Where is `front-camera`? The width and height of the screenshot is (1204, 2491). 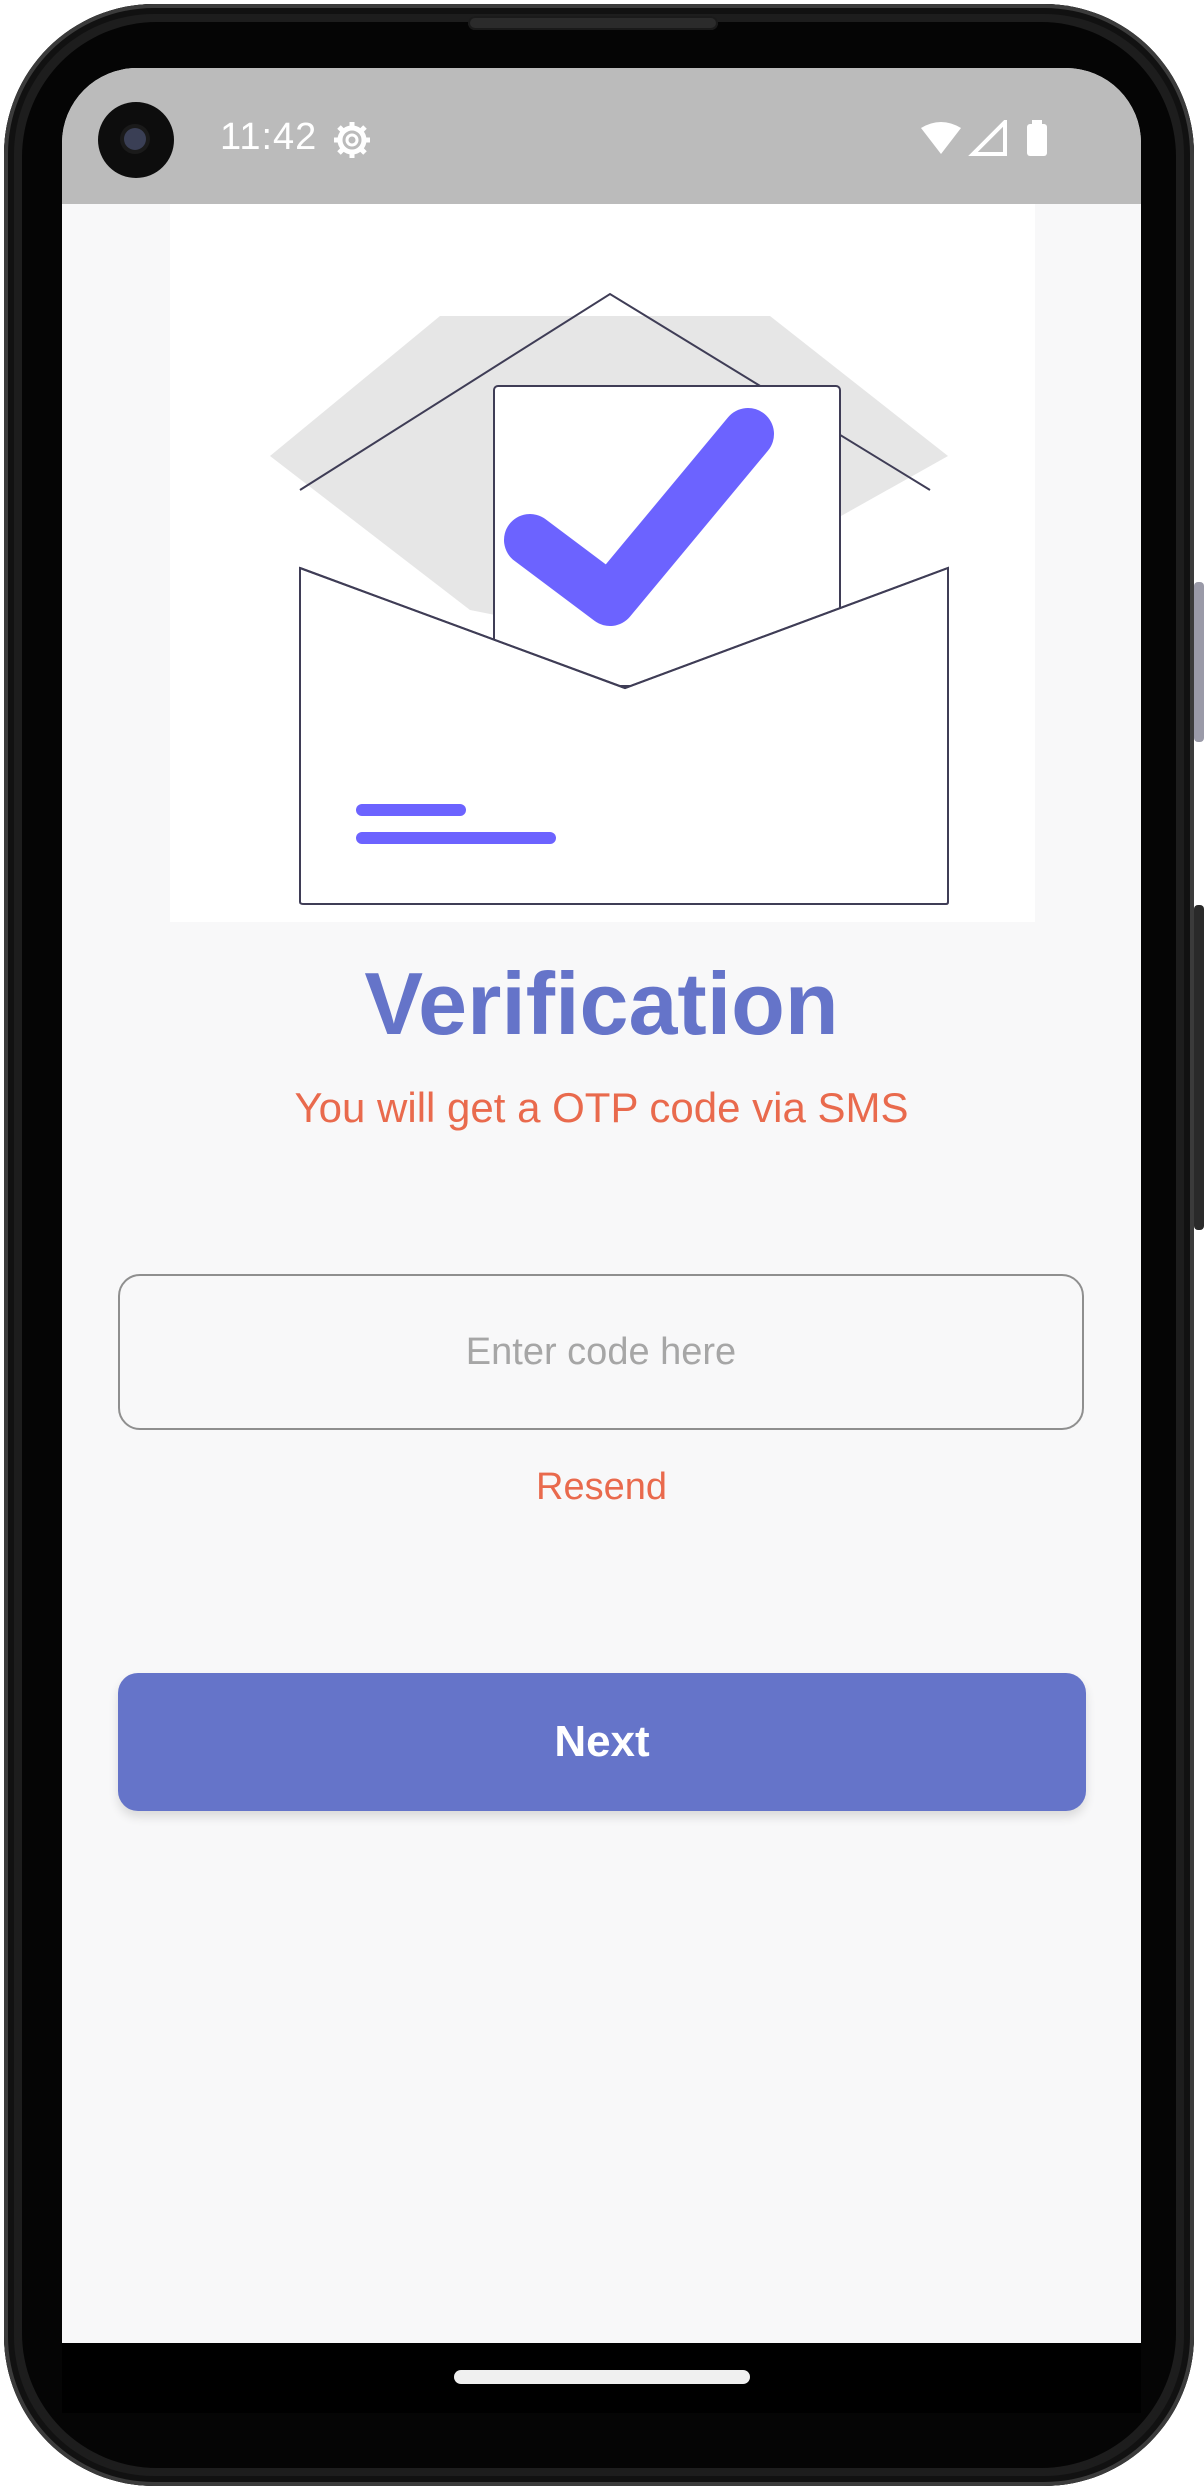 front-camera is located at coordinates (136, 140).